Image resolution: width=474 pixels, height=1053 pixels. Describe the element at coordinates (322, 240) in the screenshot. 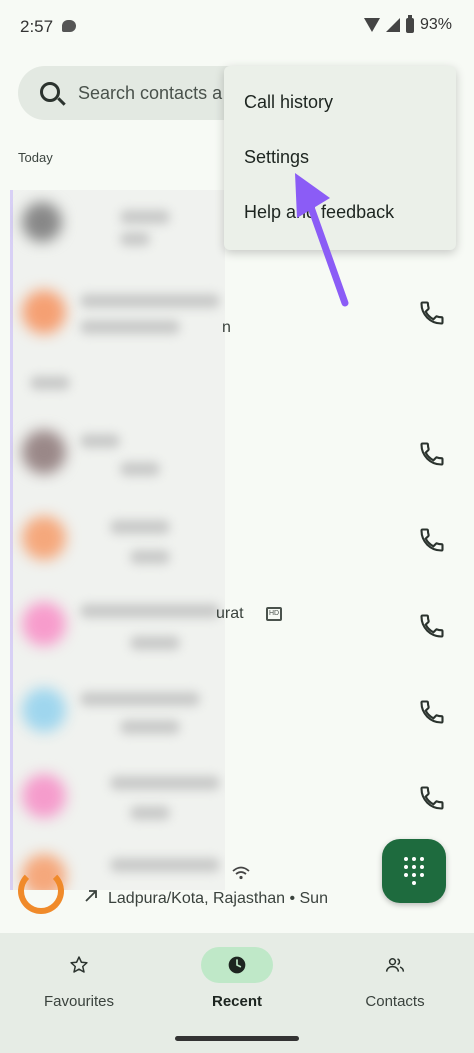

I see `annotation-arrow-icon` at that location.